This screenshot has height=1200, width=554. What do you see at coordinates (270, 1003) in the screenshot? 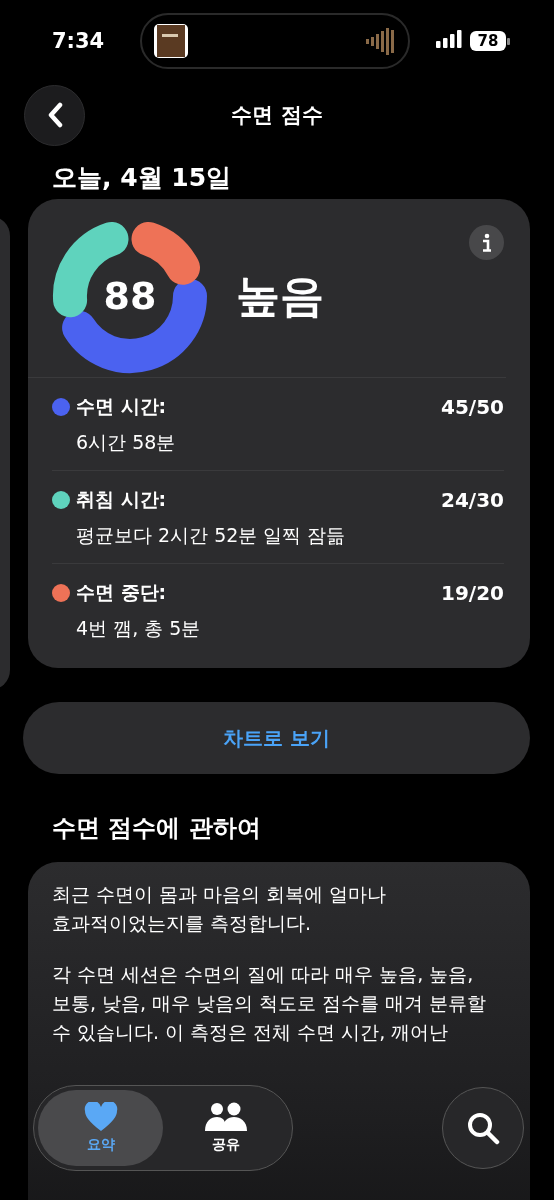
I see `description-paragraph: 각 수면 세션은 수면의 질에 따라 매우 높음, 높음, 보통, 낮음, 매우 낮음의 척도로 점수를 매겨 분류할 수 있습니다. 이 측정은 전체 수면 시간, 깨어난` at bounding box center [270, 1003].